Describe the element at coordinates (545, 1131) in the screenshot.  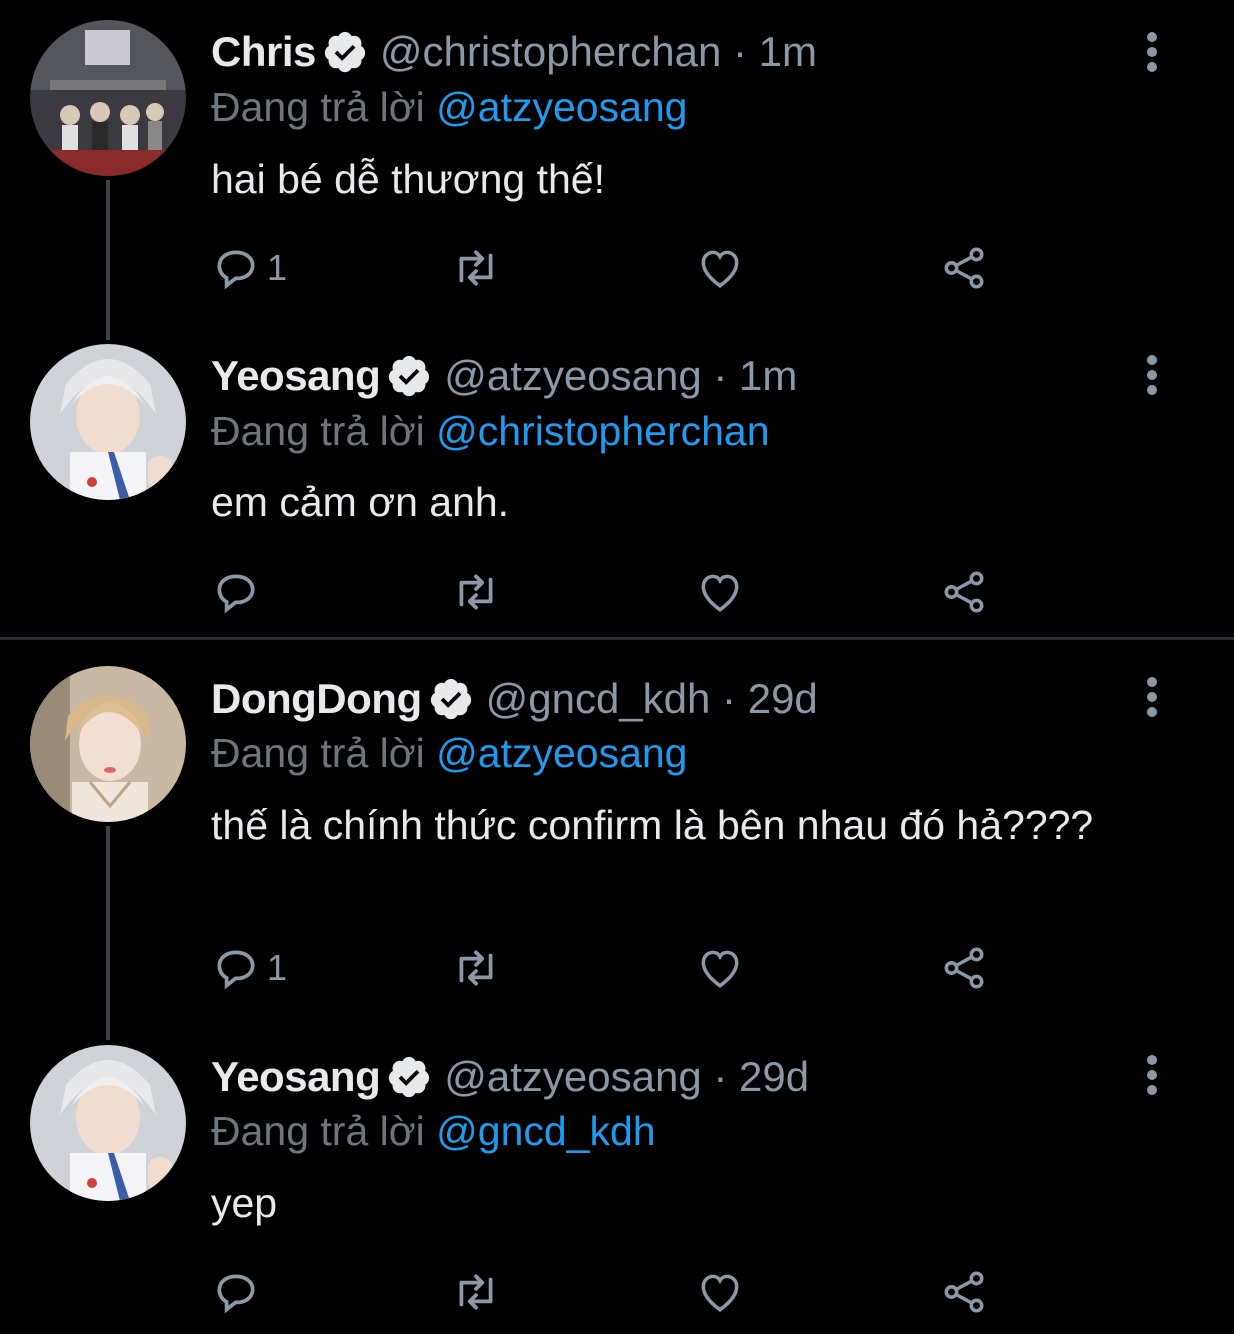
I see `mention-link: @gncd_kdh` at that location.